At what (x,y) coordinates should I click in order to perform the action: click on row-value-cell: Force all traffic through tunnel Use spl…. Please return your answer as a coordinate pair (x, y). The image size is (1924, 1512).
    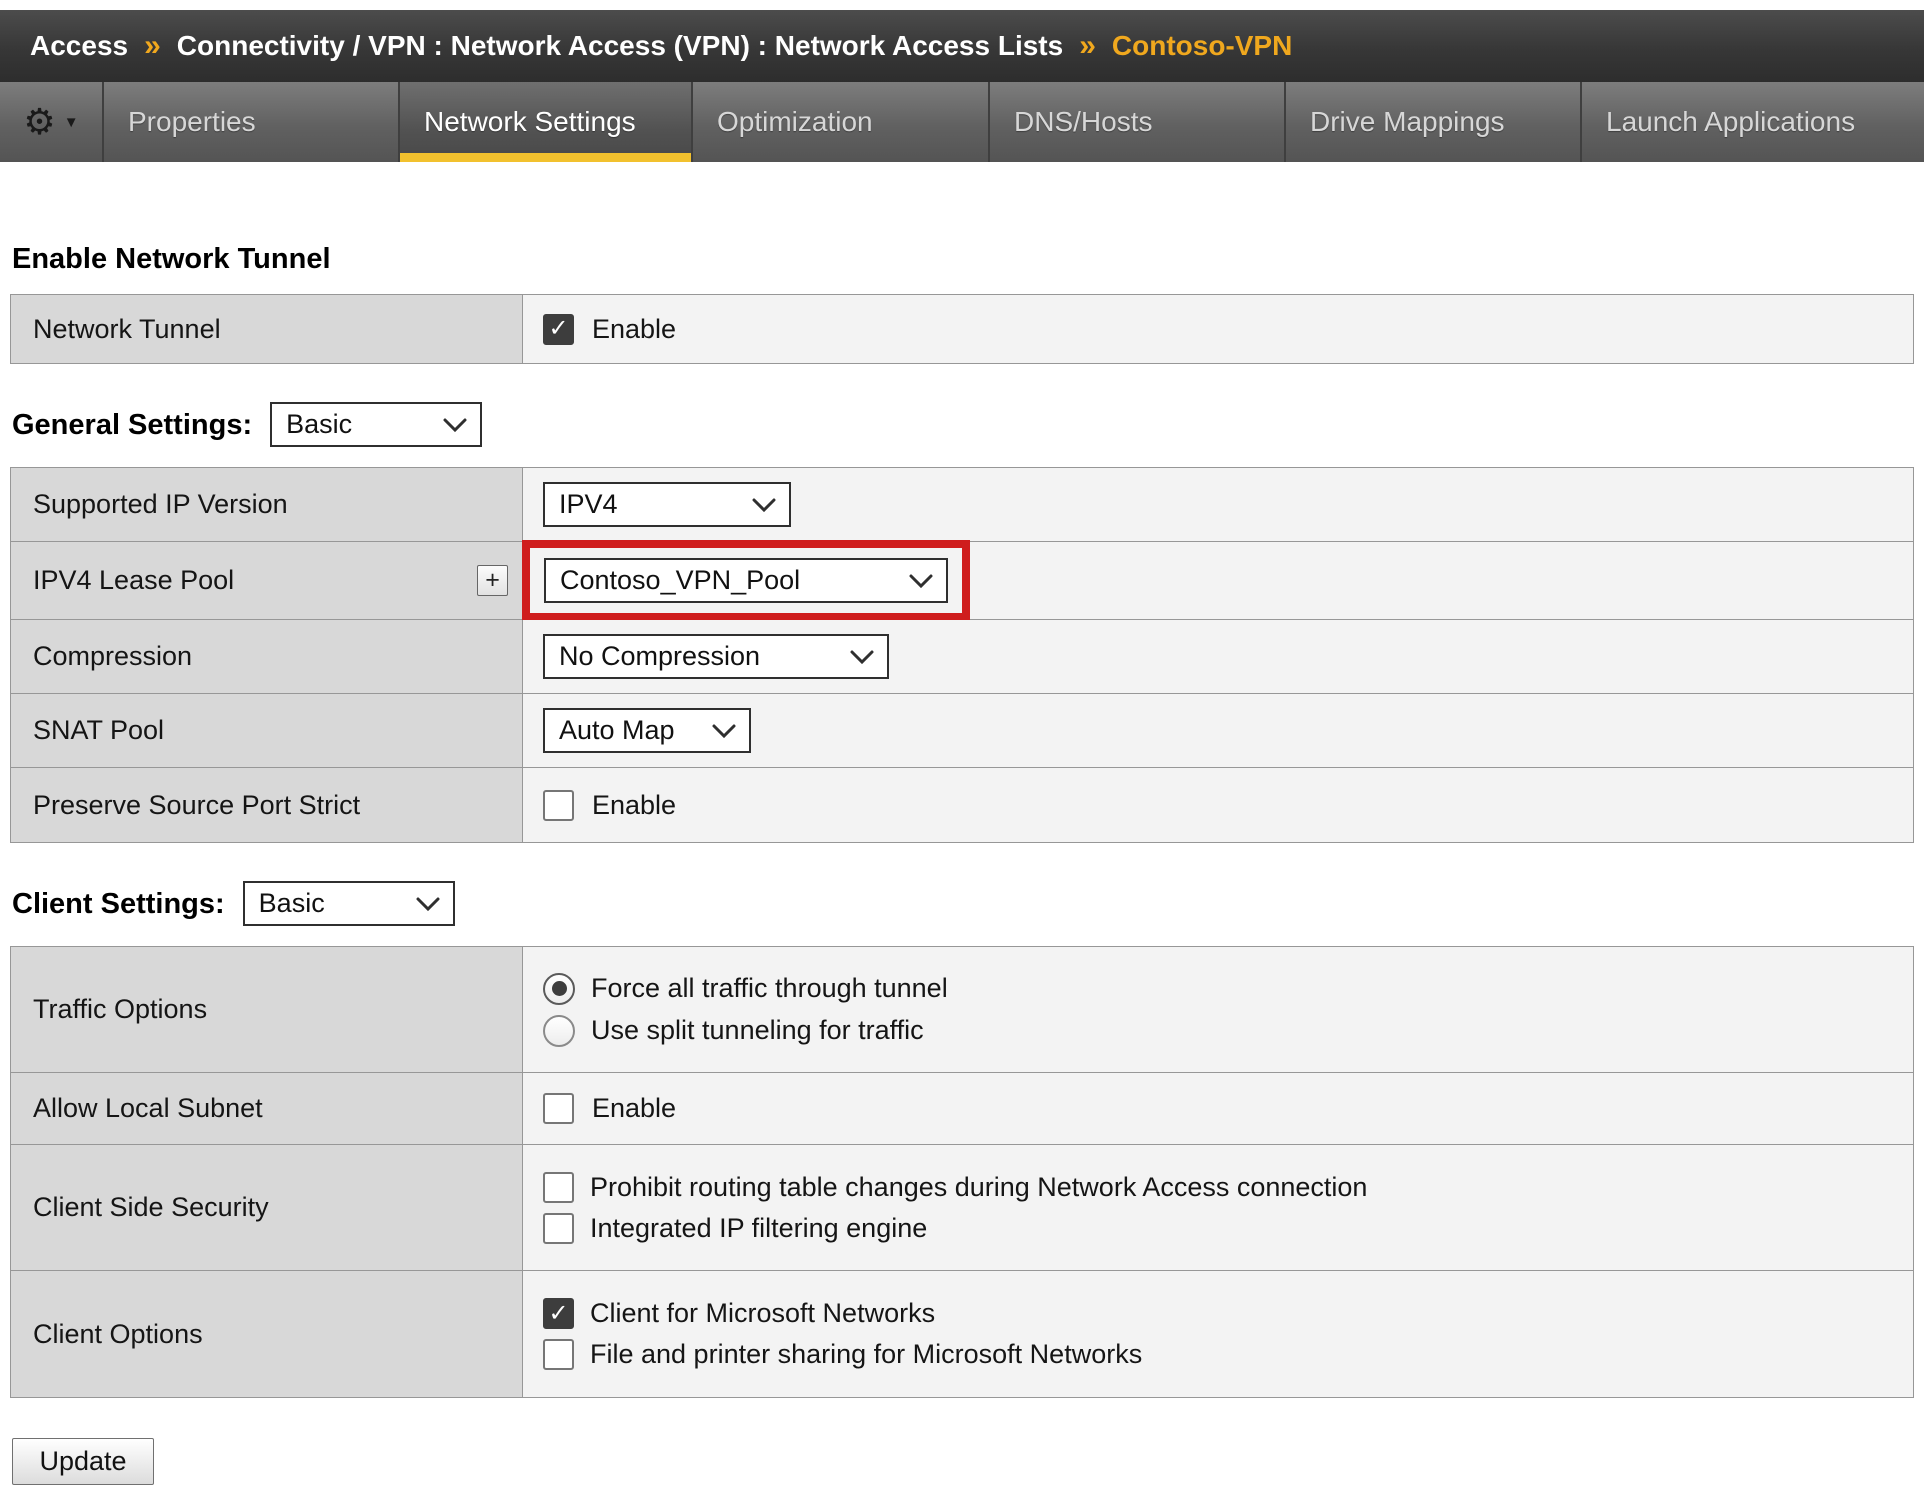
    Looking at the image, I should click on (1218, 1009).